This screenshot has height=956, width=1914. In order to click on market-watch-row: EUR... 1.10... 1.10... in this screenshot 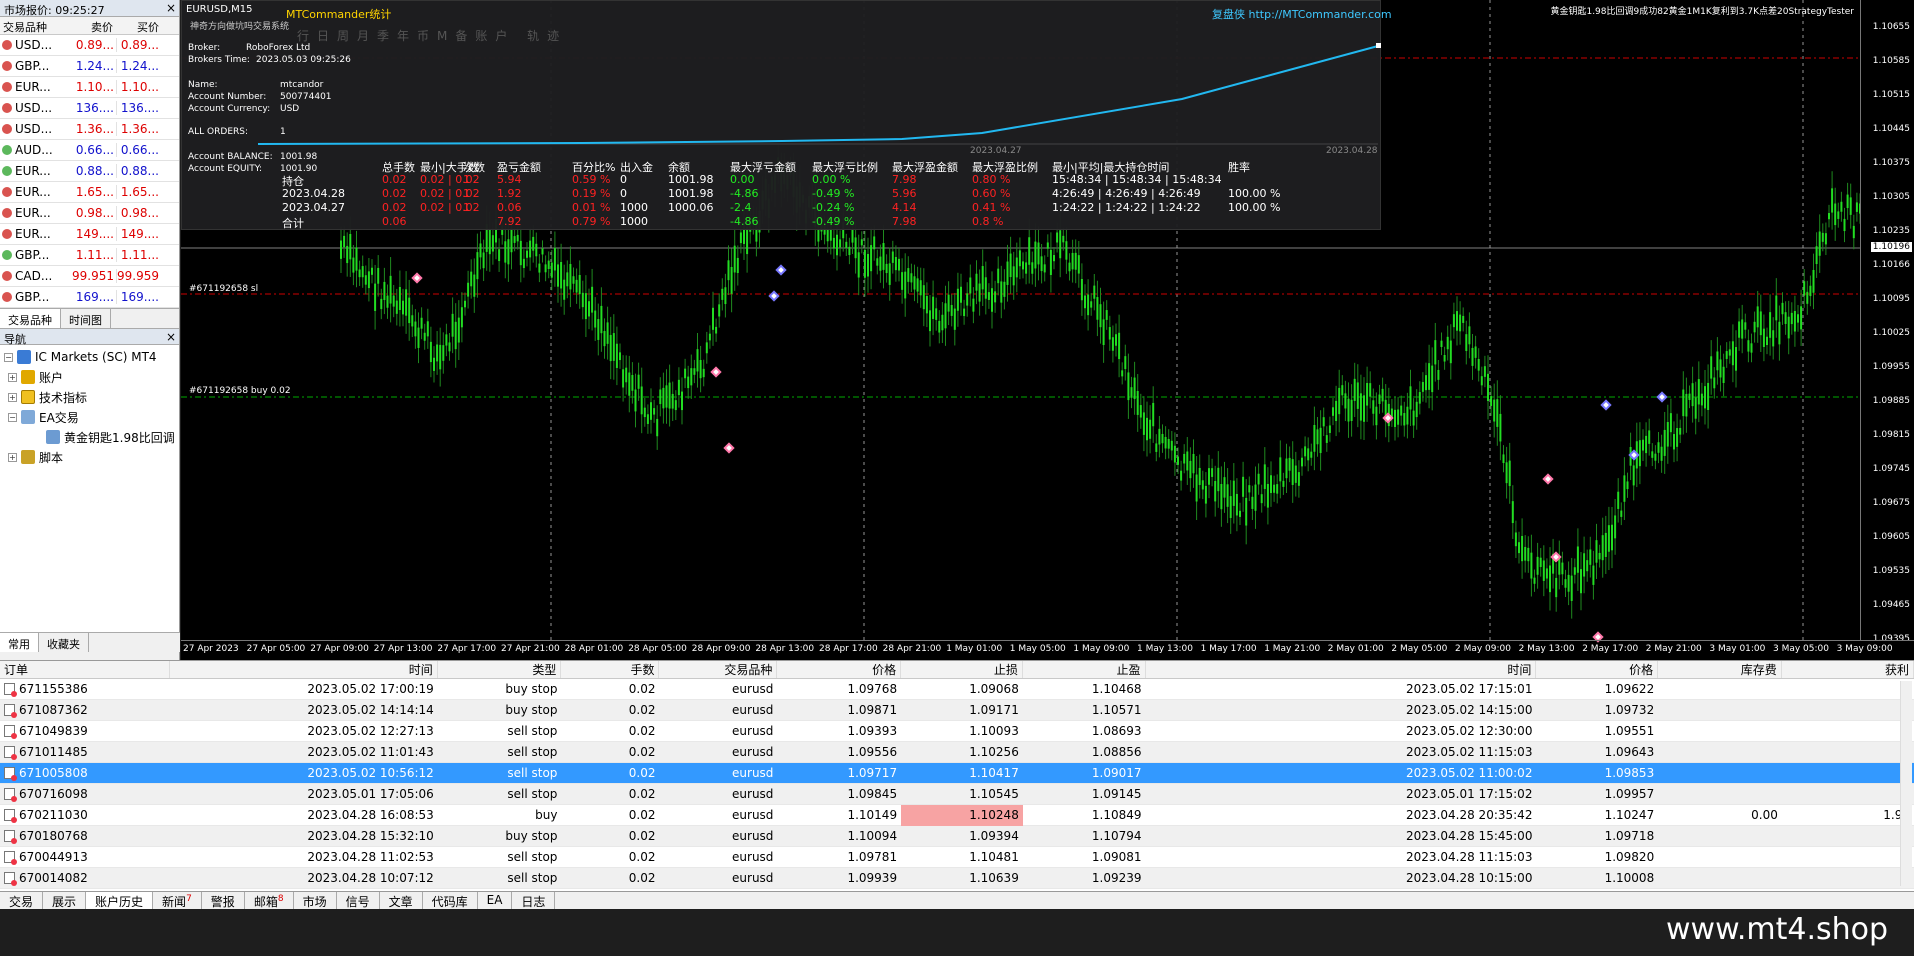, I will do `click(89, 87)`.